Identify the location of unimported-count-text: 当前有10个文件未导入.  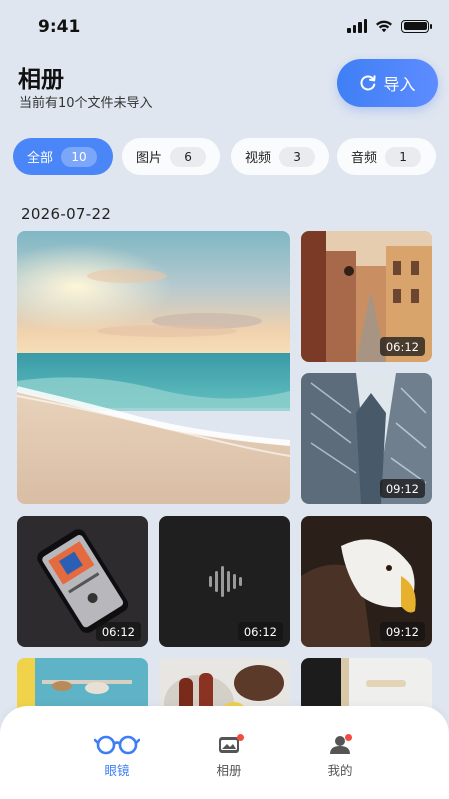
(86, 103).